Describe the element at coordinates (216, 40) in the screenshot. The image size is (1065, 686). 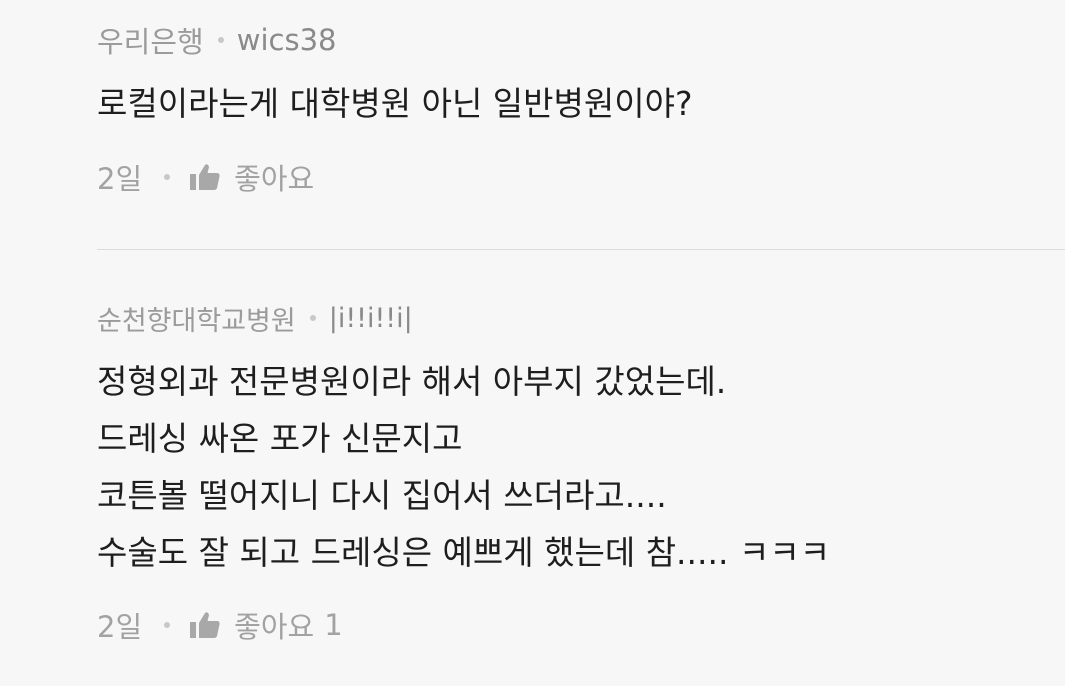
I see `comment-meta: 우리은행 wics38` at that location.